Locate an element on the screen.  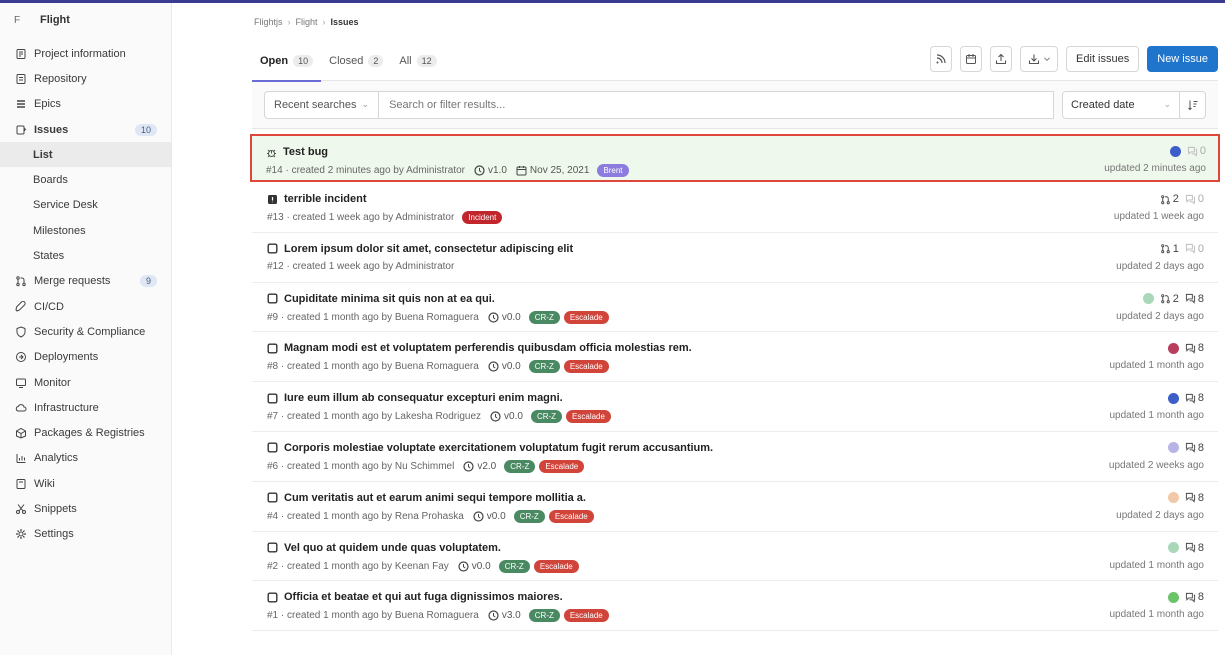
breadcrumb-project: Flight is located at coordinates (307, 22).